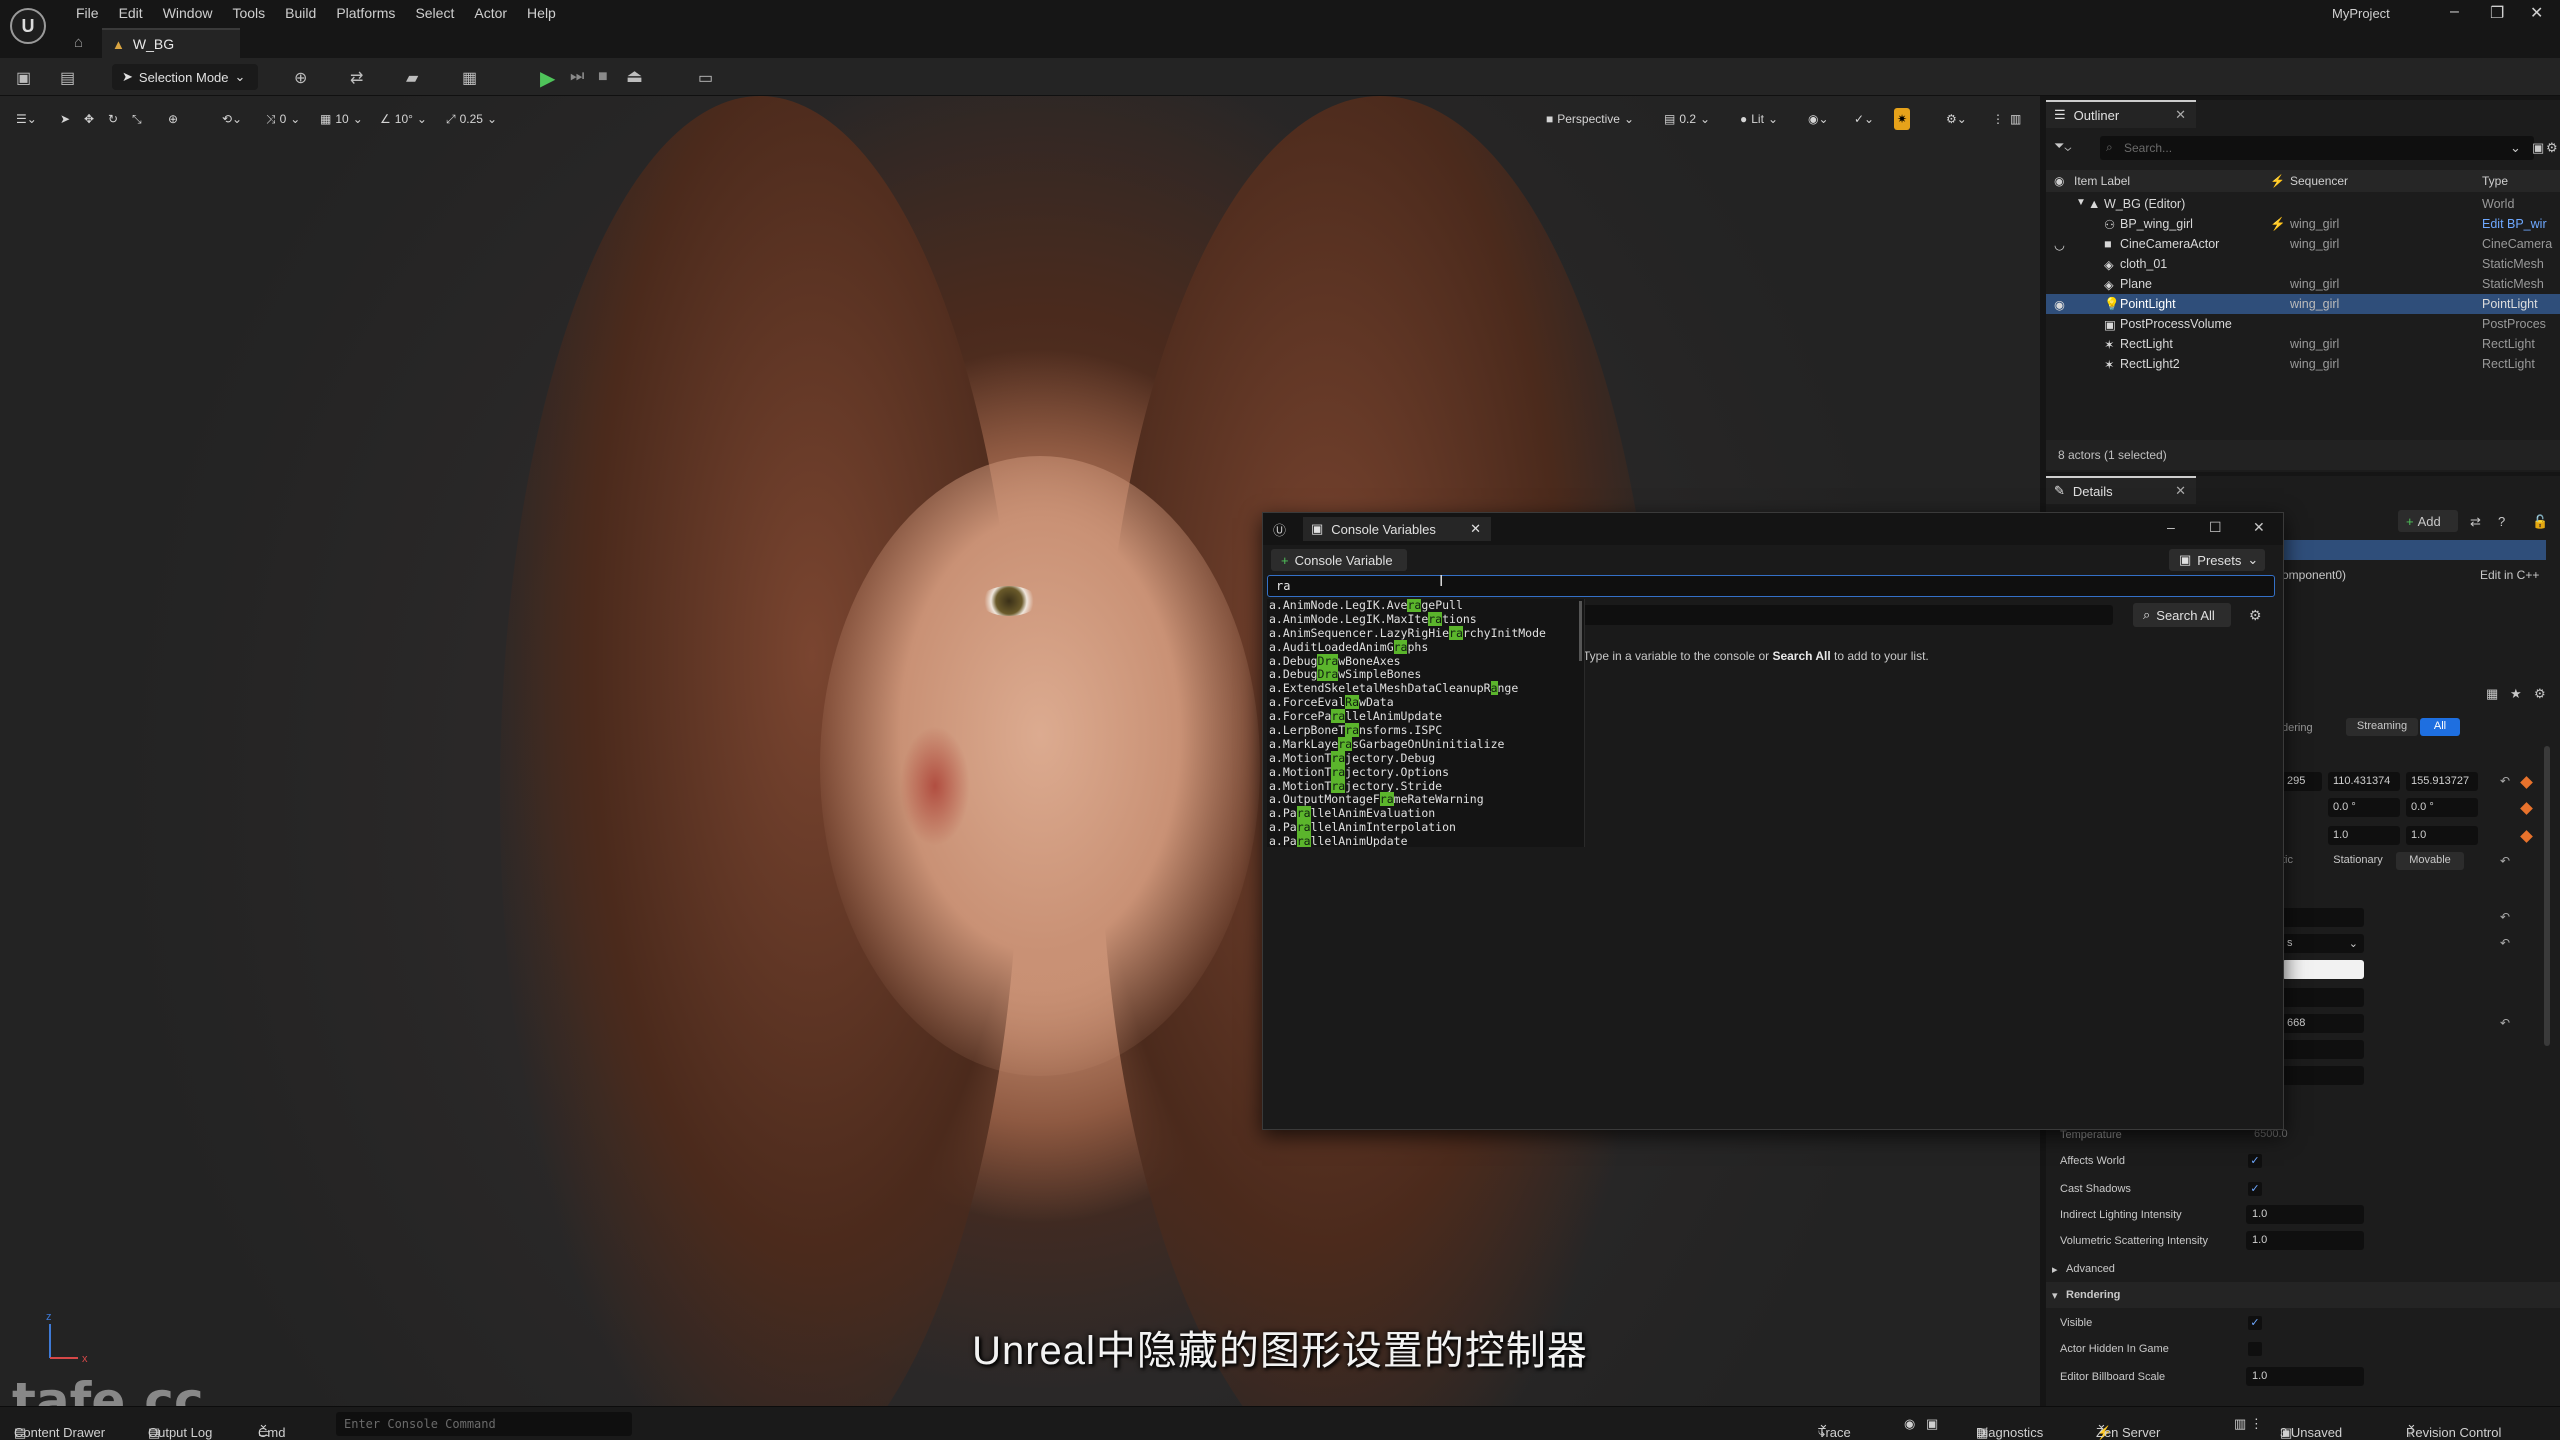 The height and width of the screenshot is (1440, 2560). Describe the element at coordinates (1425, 702) in the screenshot. I see `suggestion-item: a.ForceEvalRawData` at that location.